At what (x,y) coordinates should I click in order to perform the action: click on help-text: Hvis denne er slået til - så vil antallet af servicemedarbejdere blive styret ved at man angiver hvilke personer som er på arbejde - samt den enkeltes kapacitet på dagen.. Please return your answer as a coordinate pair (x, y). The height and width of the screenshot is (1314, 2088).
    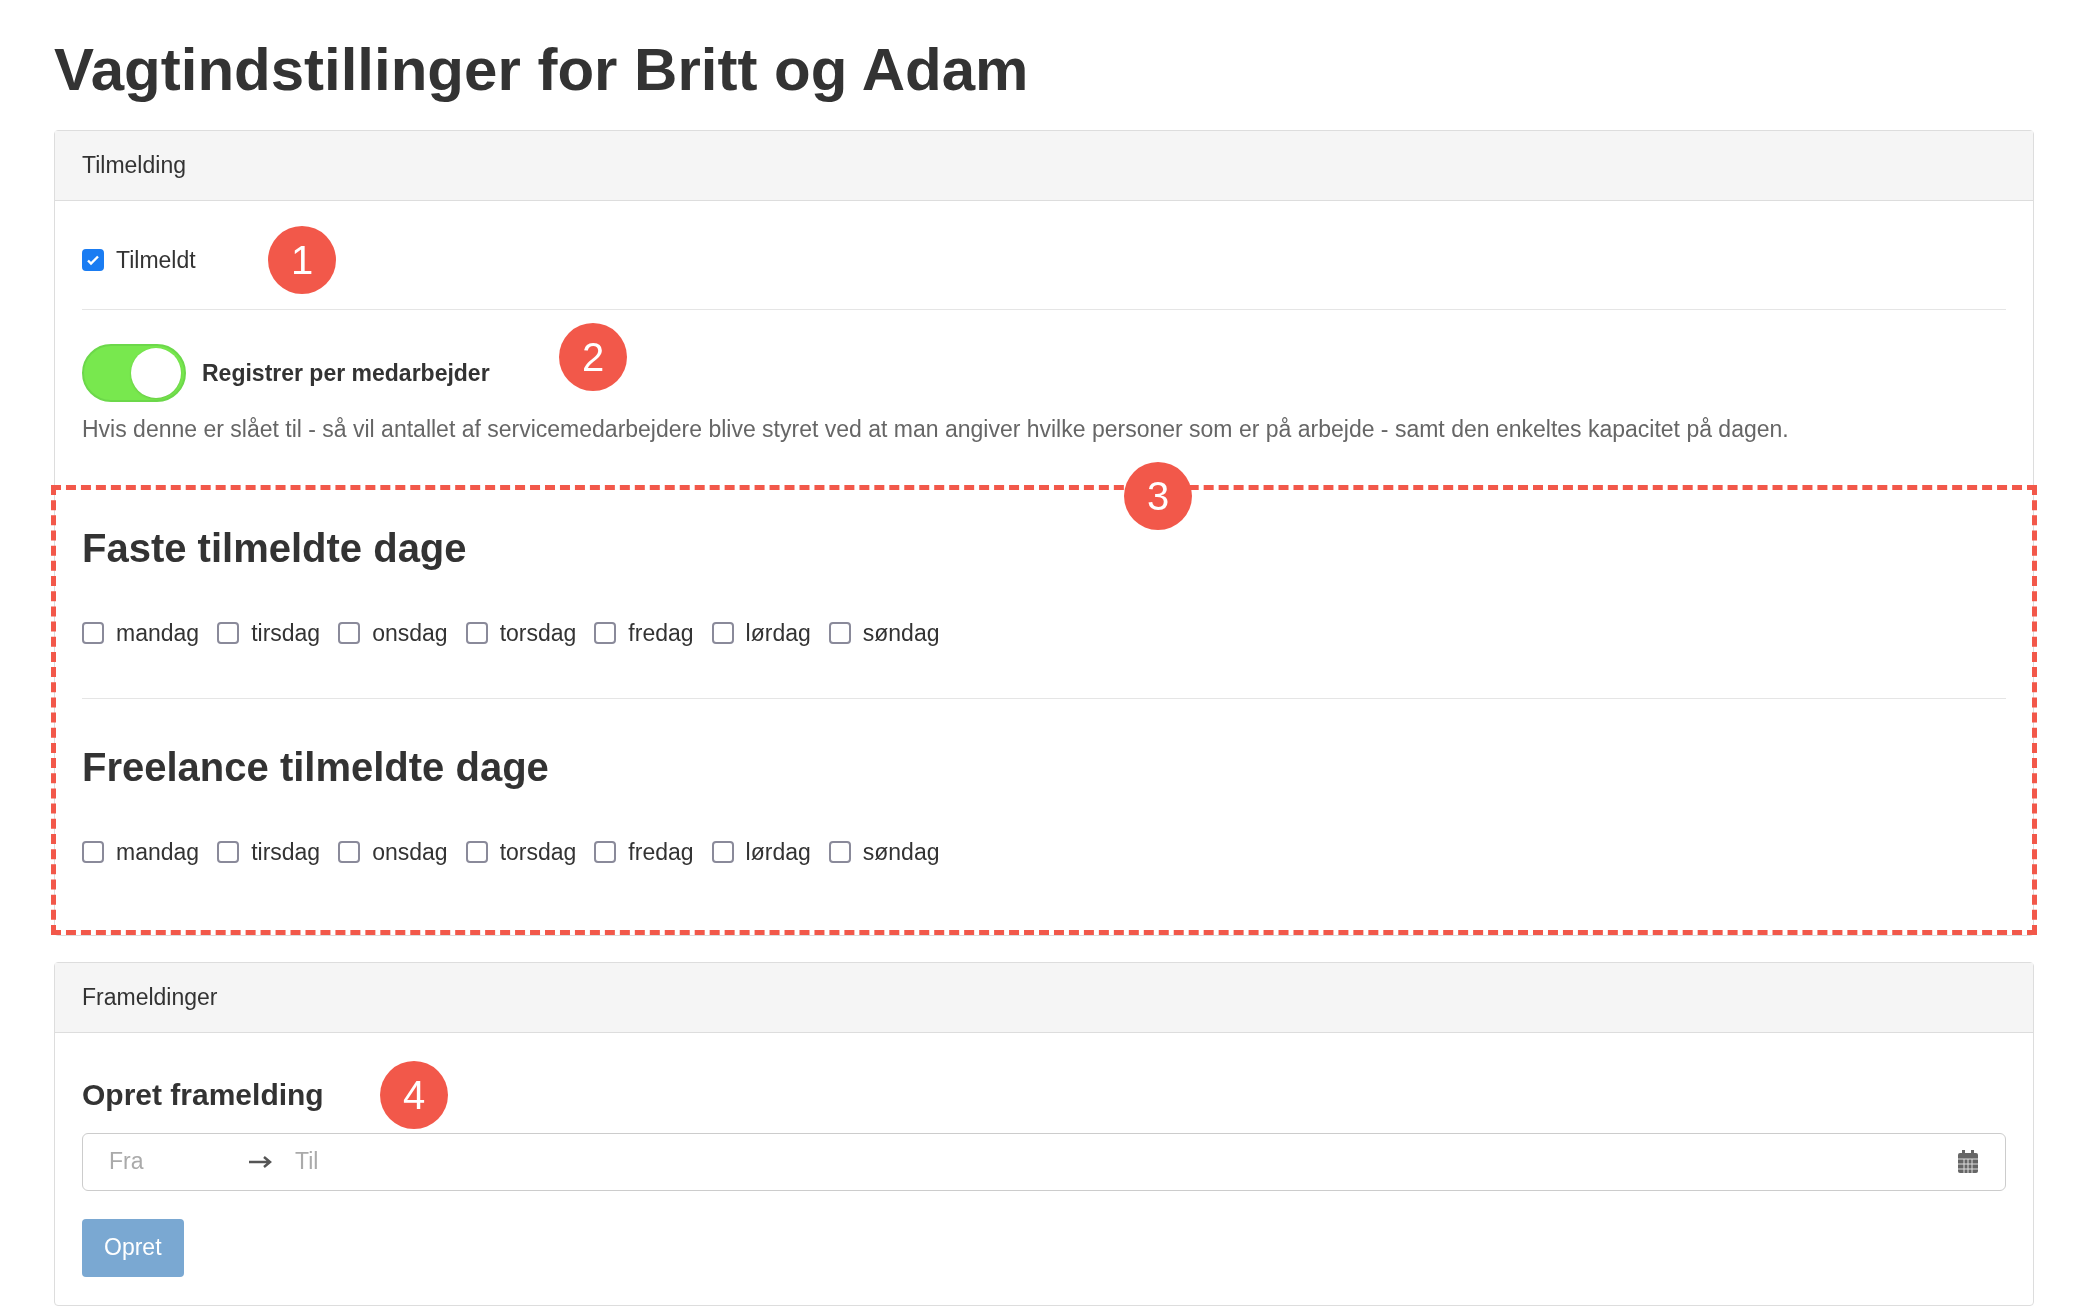
    Looking at the image, I should click on (936, 429).